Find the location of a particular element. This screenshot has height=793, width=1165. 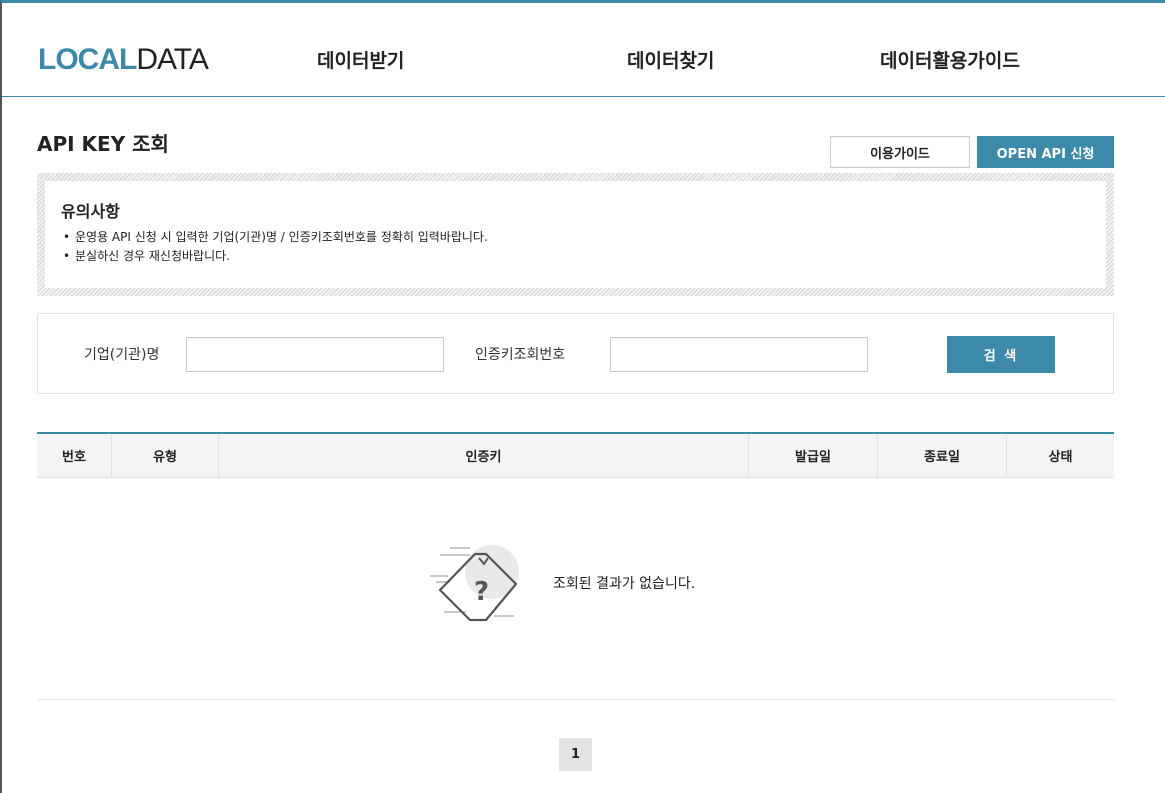

logo: LOCALDATA is located at coordinates (123, 60).